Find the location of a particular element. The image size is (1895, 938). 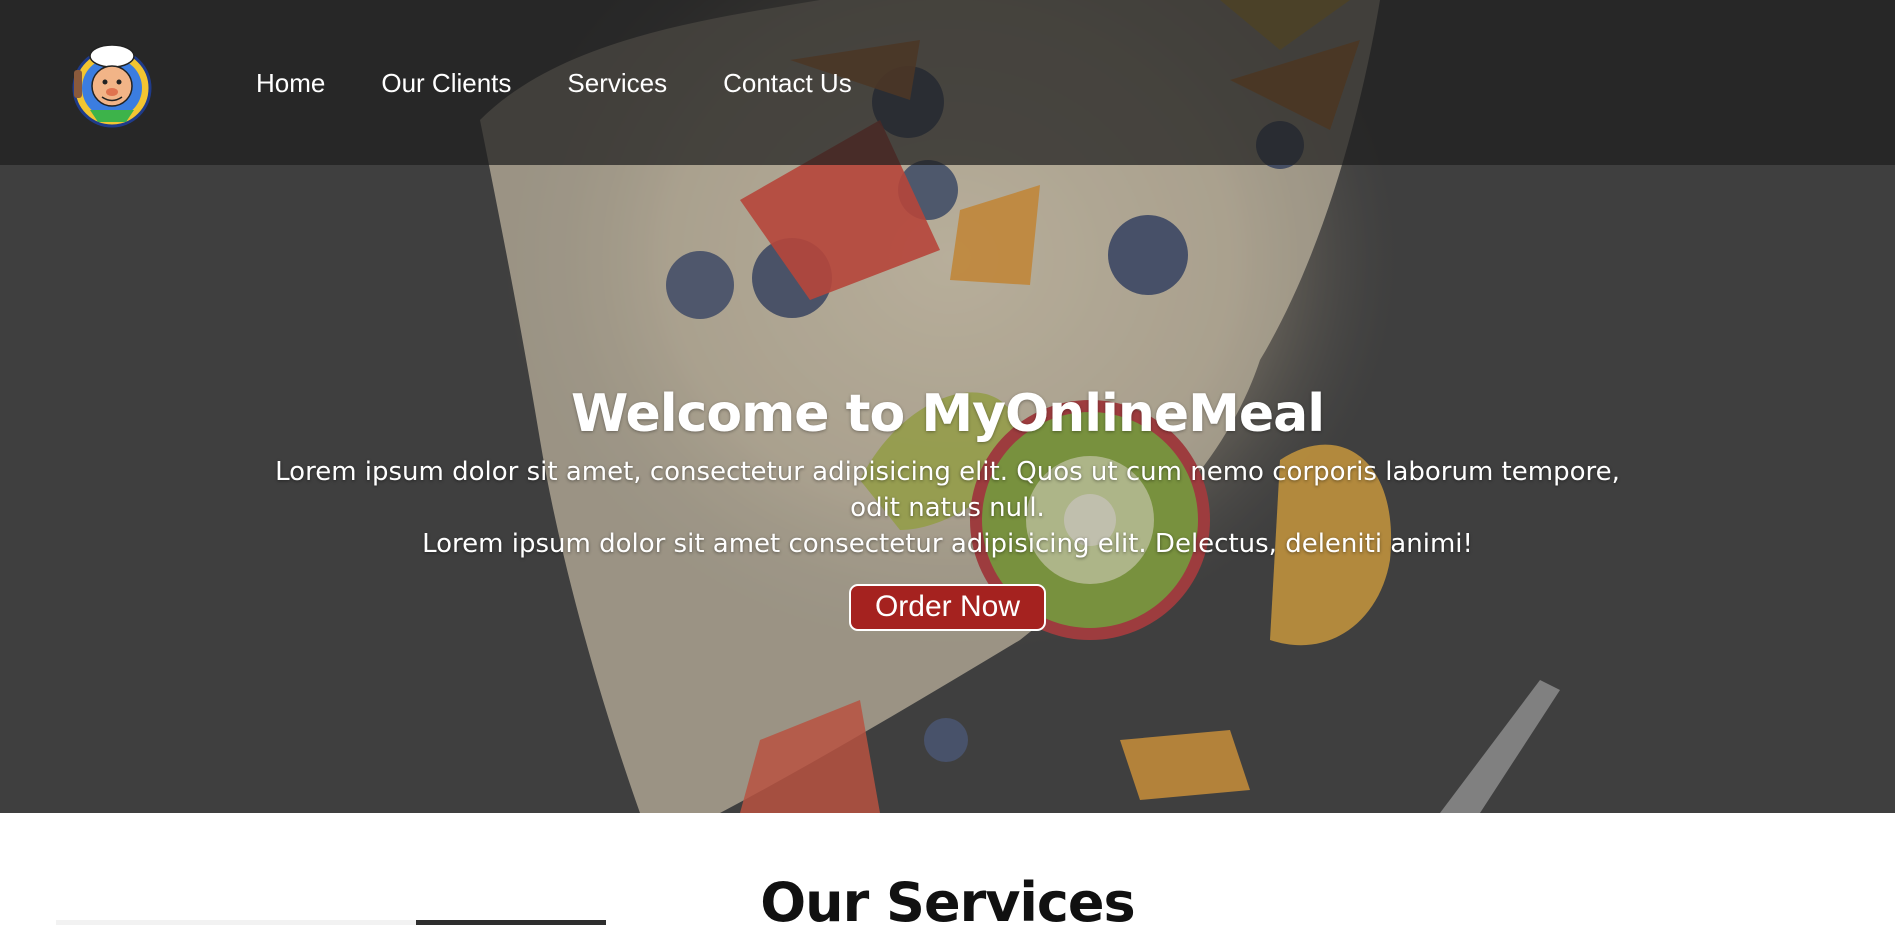

main-nav: Home Our Clients Services Contact Us is located at coordinates (554, 83).